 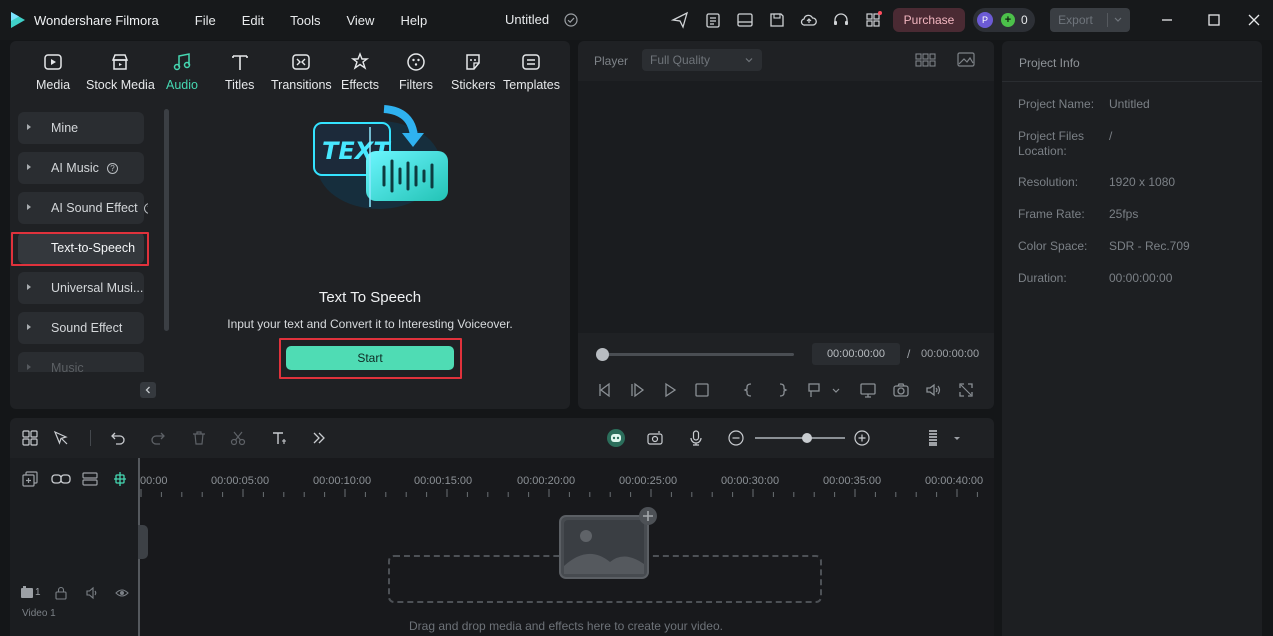 I want to click on delete-icon, so click(x=199, y=438).